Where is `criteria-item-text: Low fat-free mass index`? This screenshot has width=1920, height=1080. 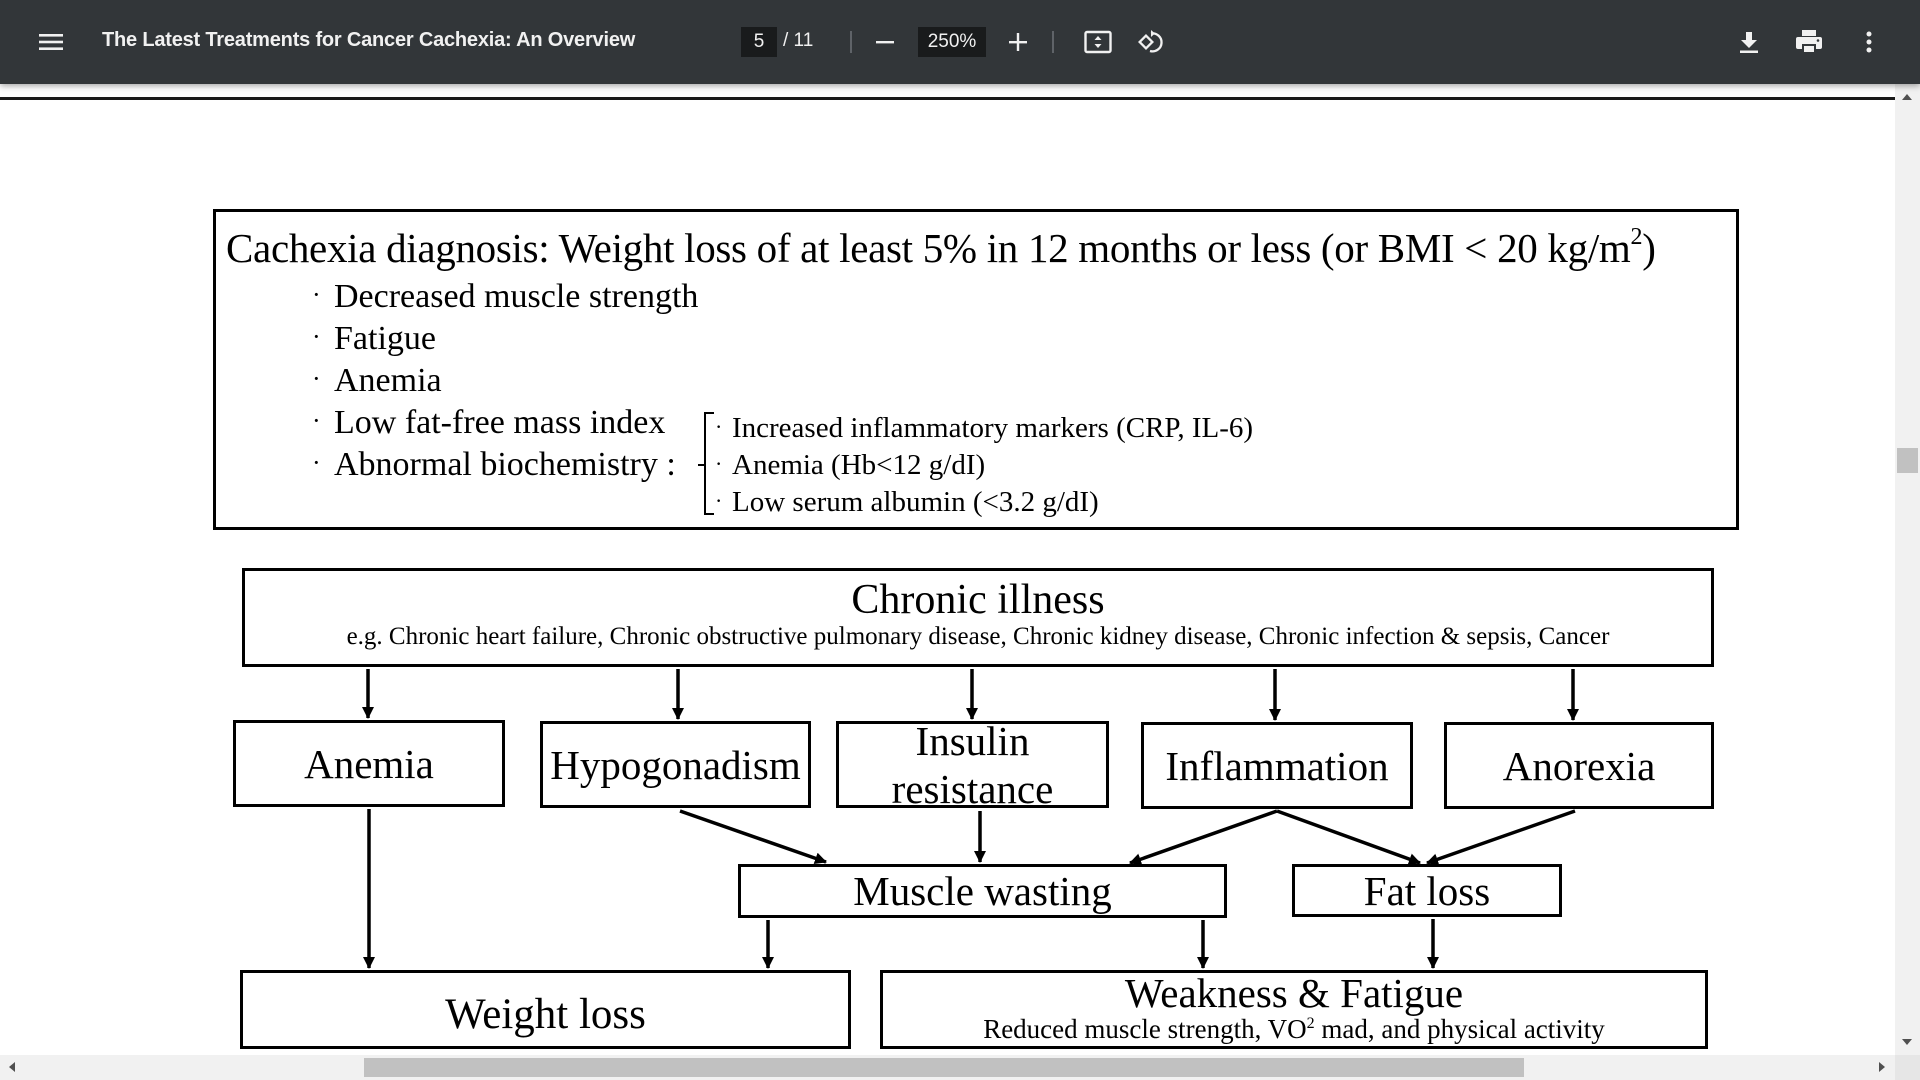
criteria-item-text: Low fat-free mass index is located at coordinates (500, 422).